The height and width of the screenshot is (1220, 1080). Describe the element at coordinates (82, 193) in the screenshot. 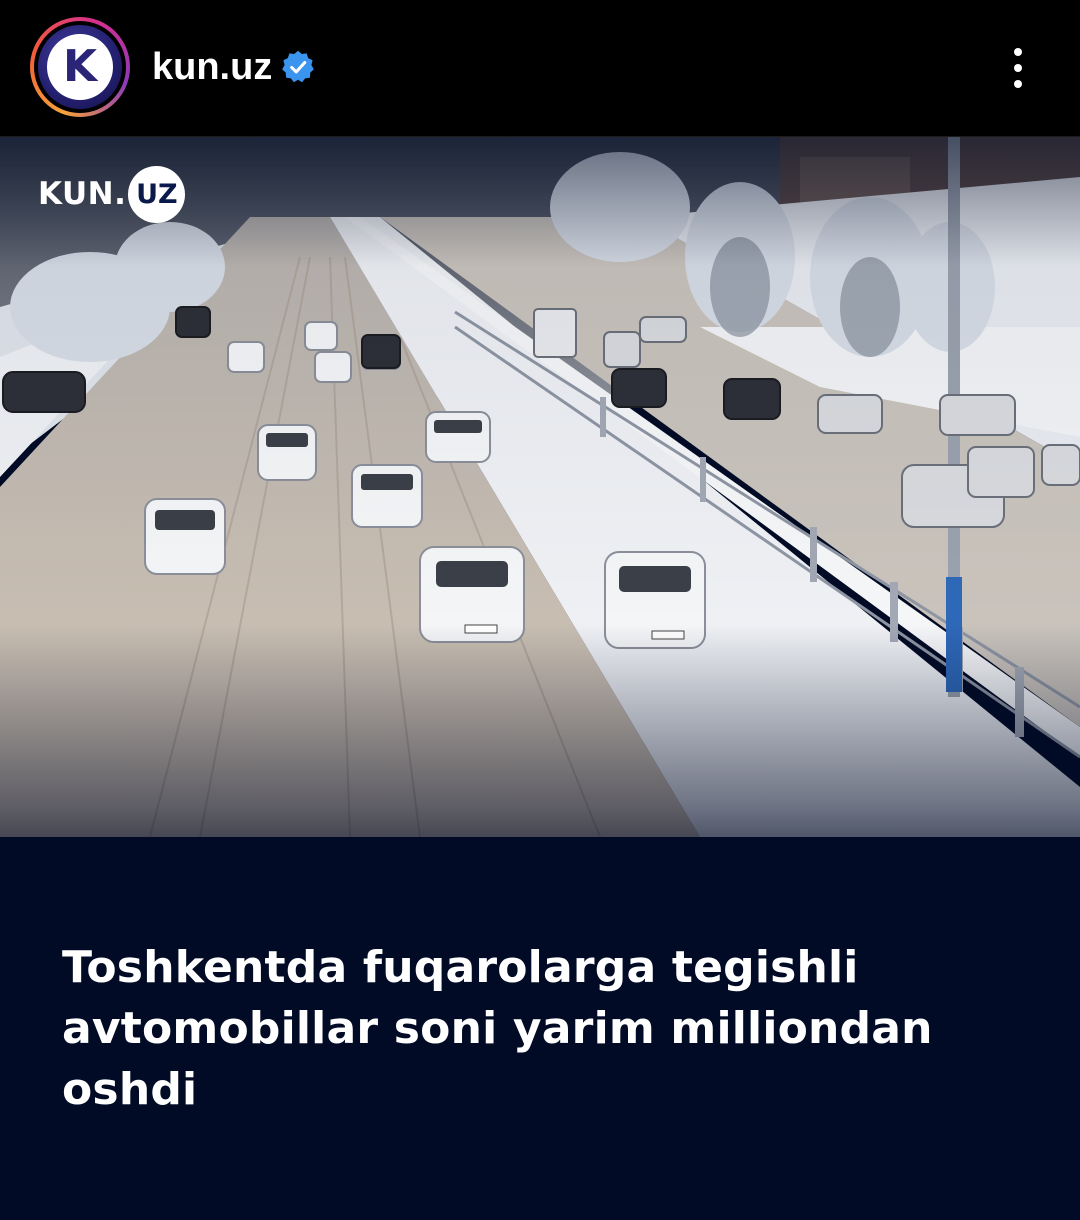

I see `brand-logo-text: KUN.` at that location.